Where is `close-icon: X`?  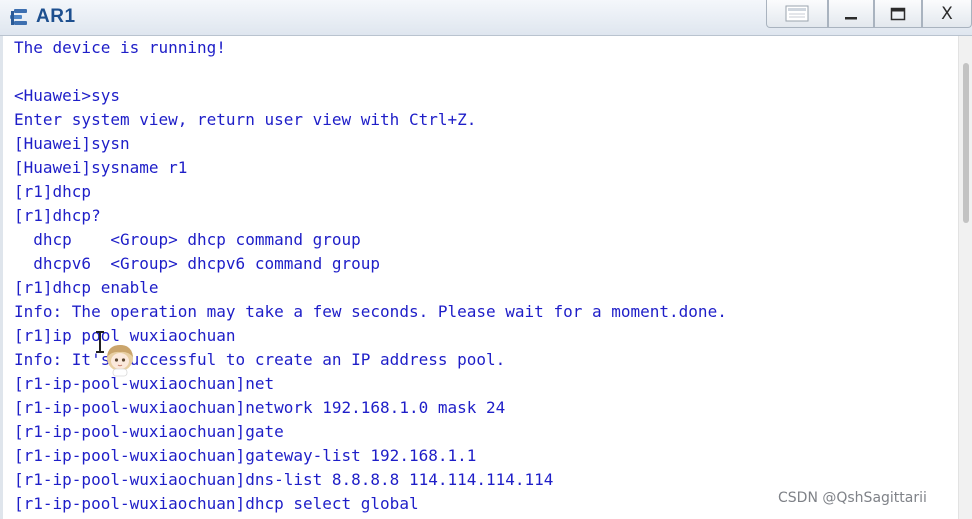
close-icon: X is located at coordinates (947, 13).